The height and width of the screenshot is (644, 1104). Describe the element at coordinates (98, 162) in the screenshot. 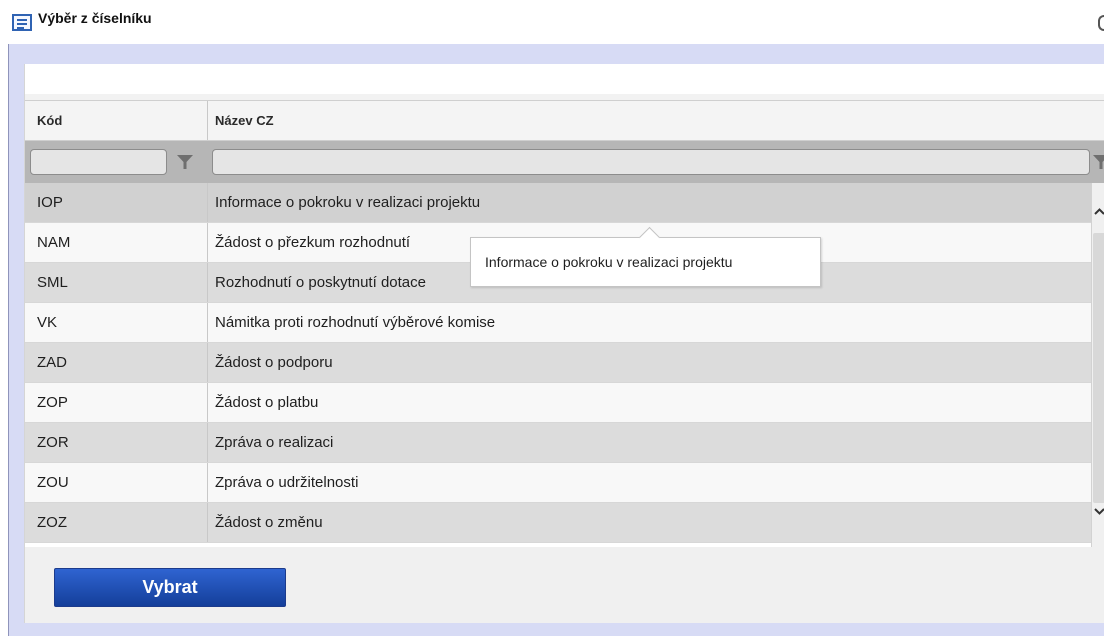

I see `code-filter-input` at that location.